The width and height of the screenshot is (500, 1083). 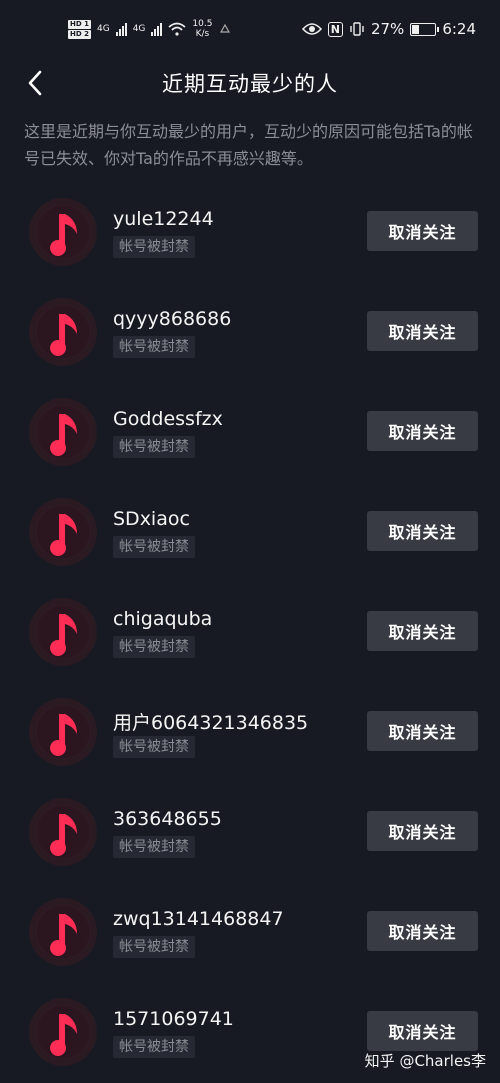 What do you see at coordinates (79, 34) in the screenshot?
I see `hd2-label: HD 2` at bounding box center [79, 34].